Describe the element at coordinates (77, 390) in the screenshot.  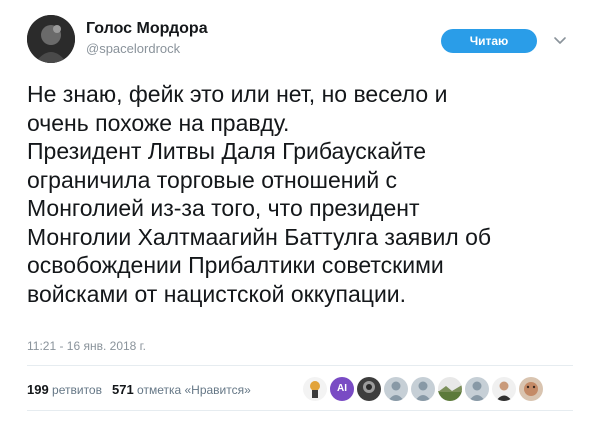
I see `retweets-label: ретвитов` at that location.